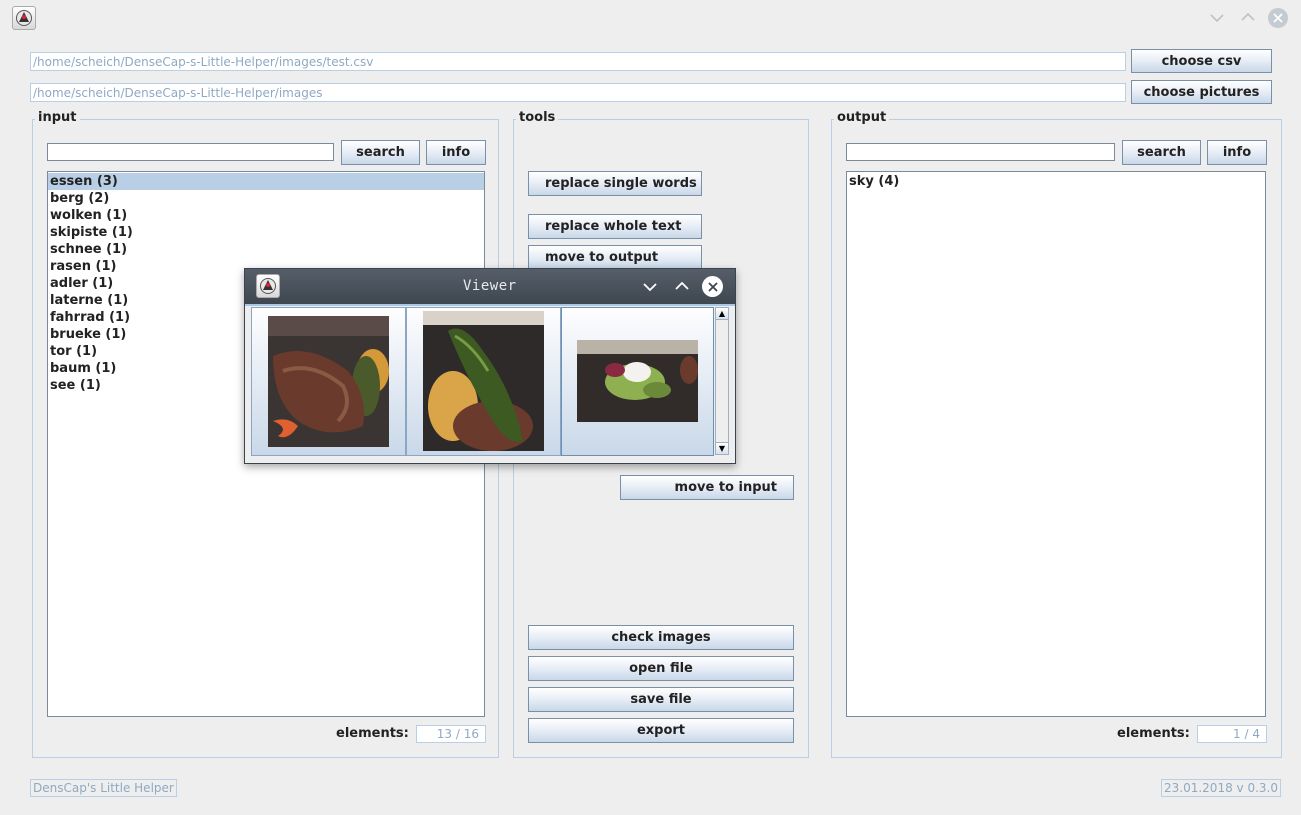 The width and height of the screenshot is (1301, 815). What do you see at coordinates (1248, 17) in the screenshot?
I see `maximize-icon` at bounding box center [1248, 17].